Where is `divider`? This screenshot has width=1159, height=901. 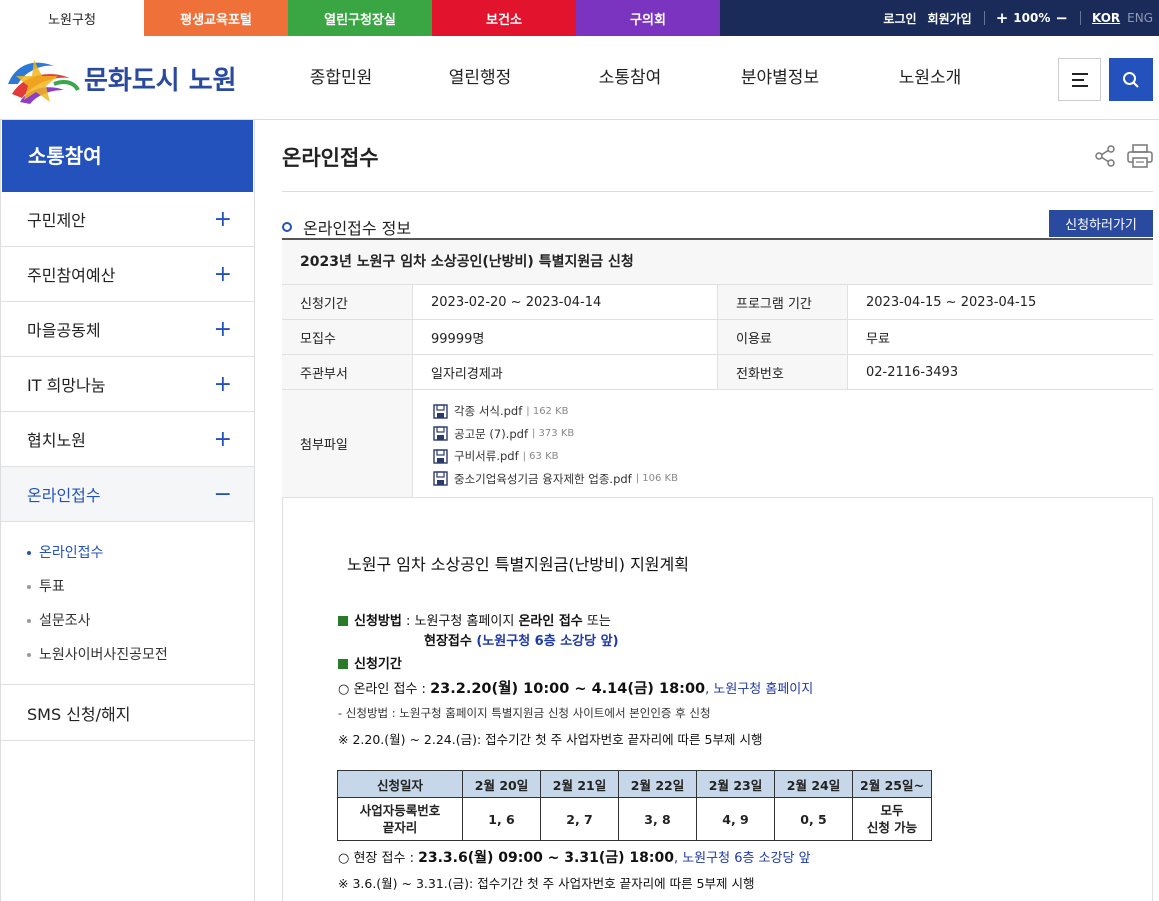
divider is located at coordinates (984, 18).